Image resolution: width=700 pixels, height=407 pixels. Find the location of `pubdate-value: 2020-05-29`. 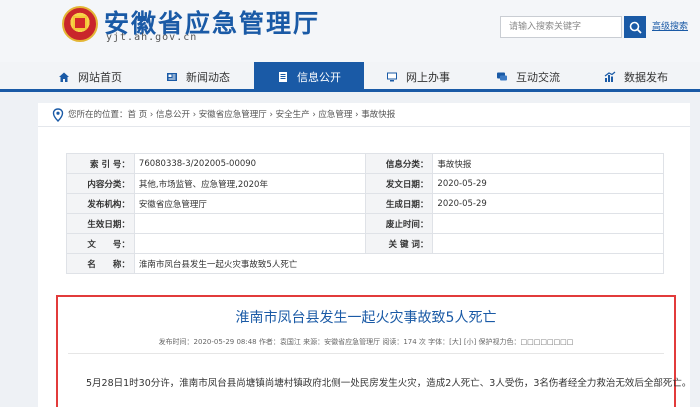

pubdate-value: 2020-05-29 is located at coordinates (548, 183).